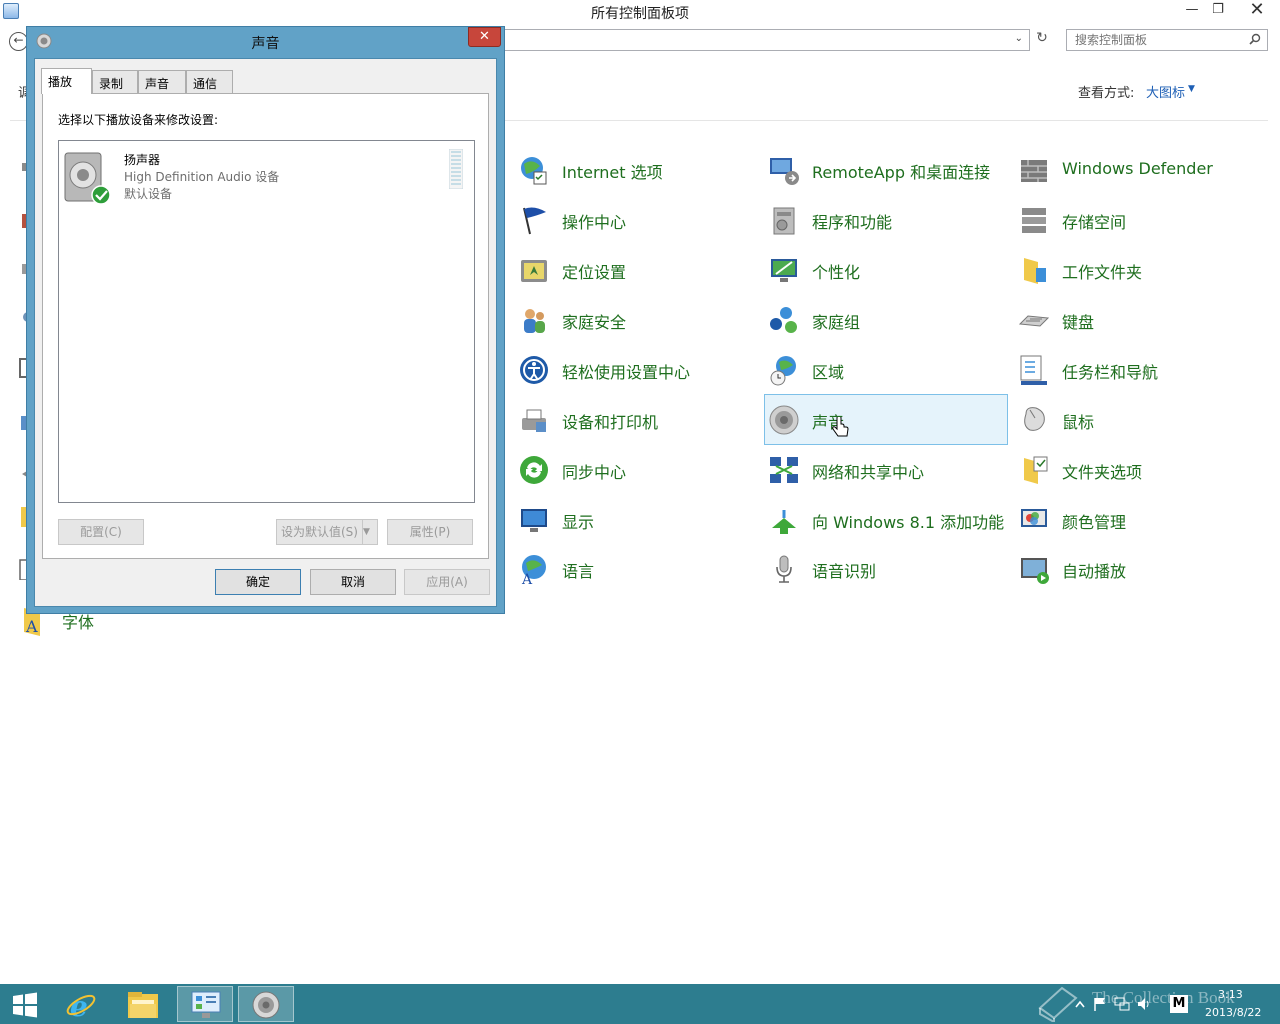 Image resolution: width=1280 pixels, height=1024 pixels. What do you see at coordinates (594, 222) in the screenshot?
I see `cp-item-label: 操作中心` at bounding box center [594, 222].